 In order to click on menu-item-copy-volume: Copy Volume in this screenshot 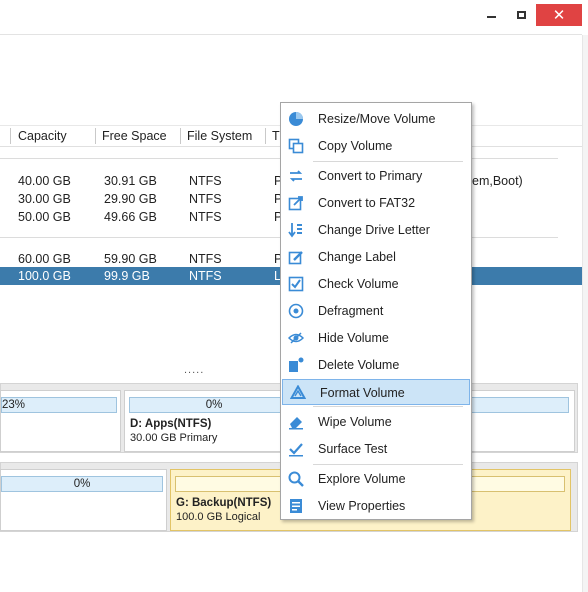, I will do `click(376, 146)`.